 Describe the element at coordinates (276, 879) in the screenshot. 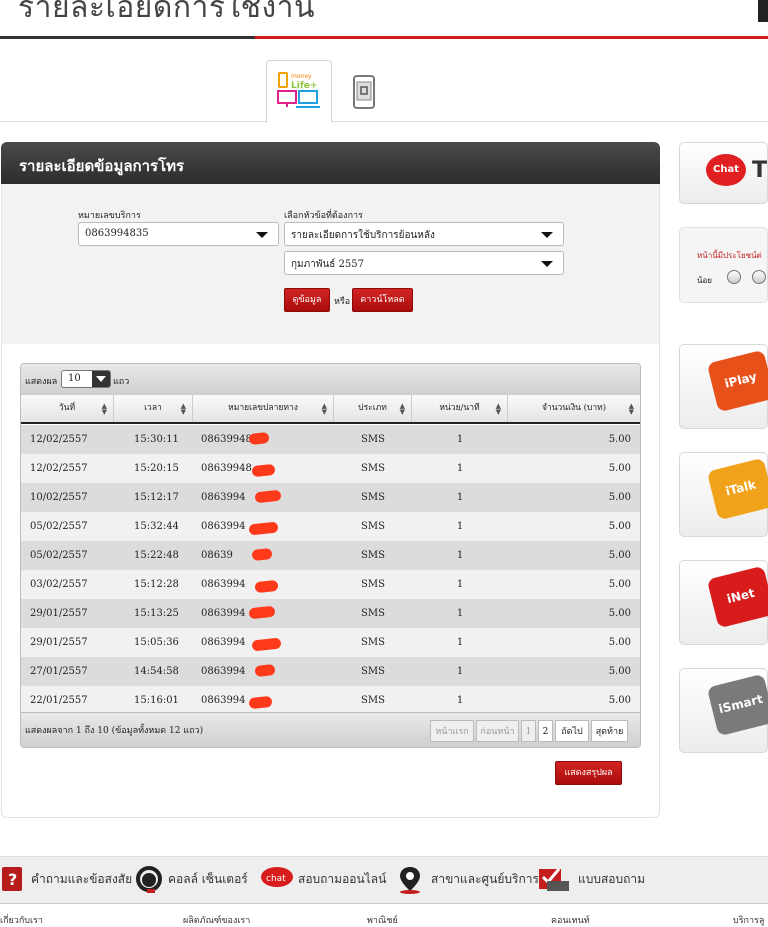

I see `chat-icon-text: chat` at that location.